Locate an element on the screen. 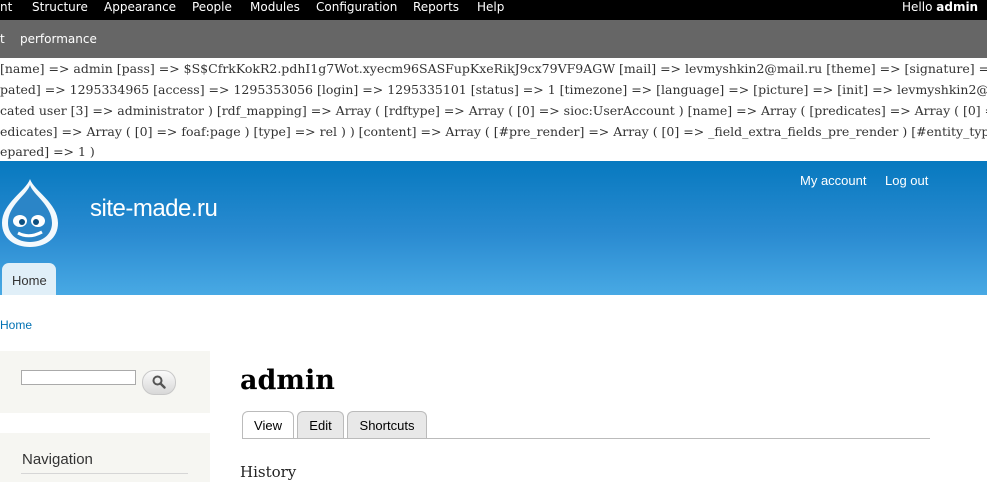  debug-line: epared] => 1 ) is located at coordinates (47, 151).